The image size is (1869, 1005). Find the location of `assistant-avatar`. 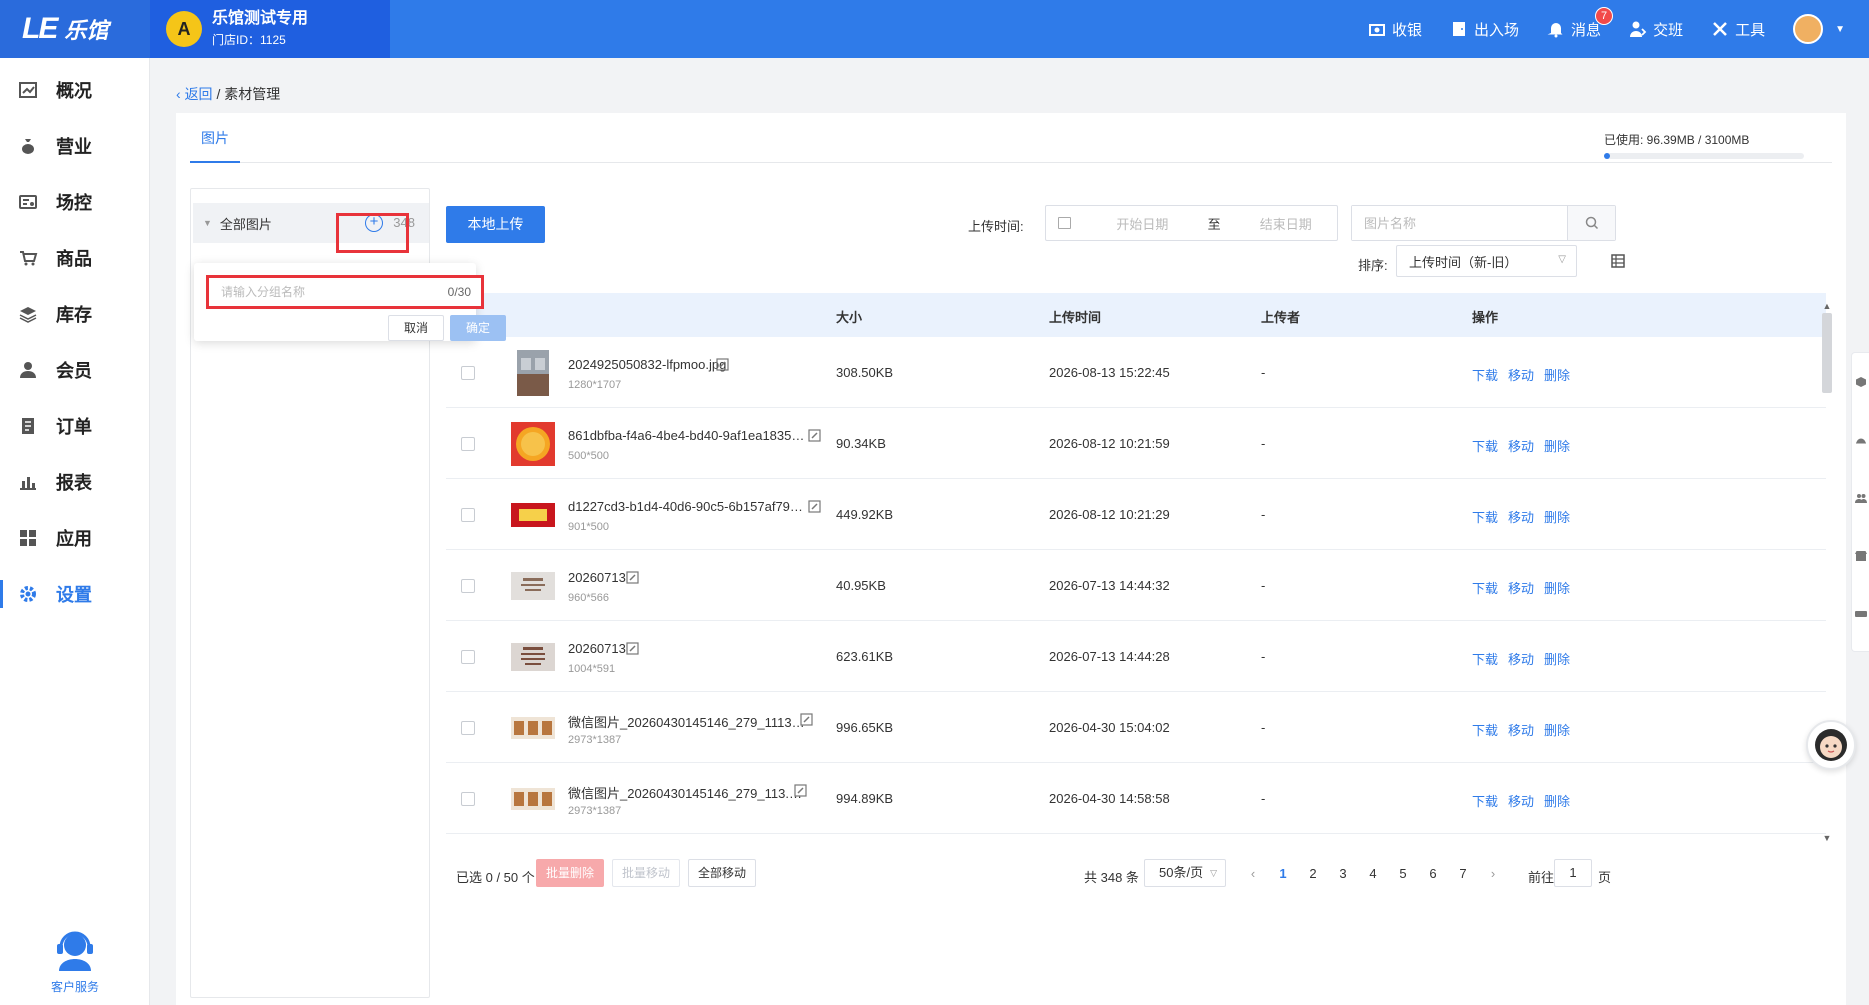

assistant-avatar is located at coordinates (1831, 745).